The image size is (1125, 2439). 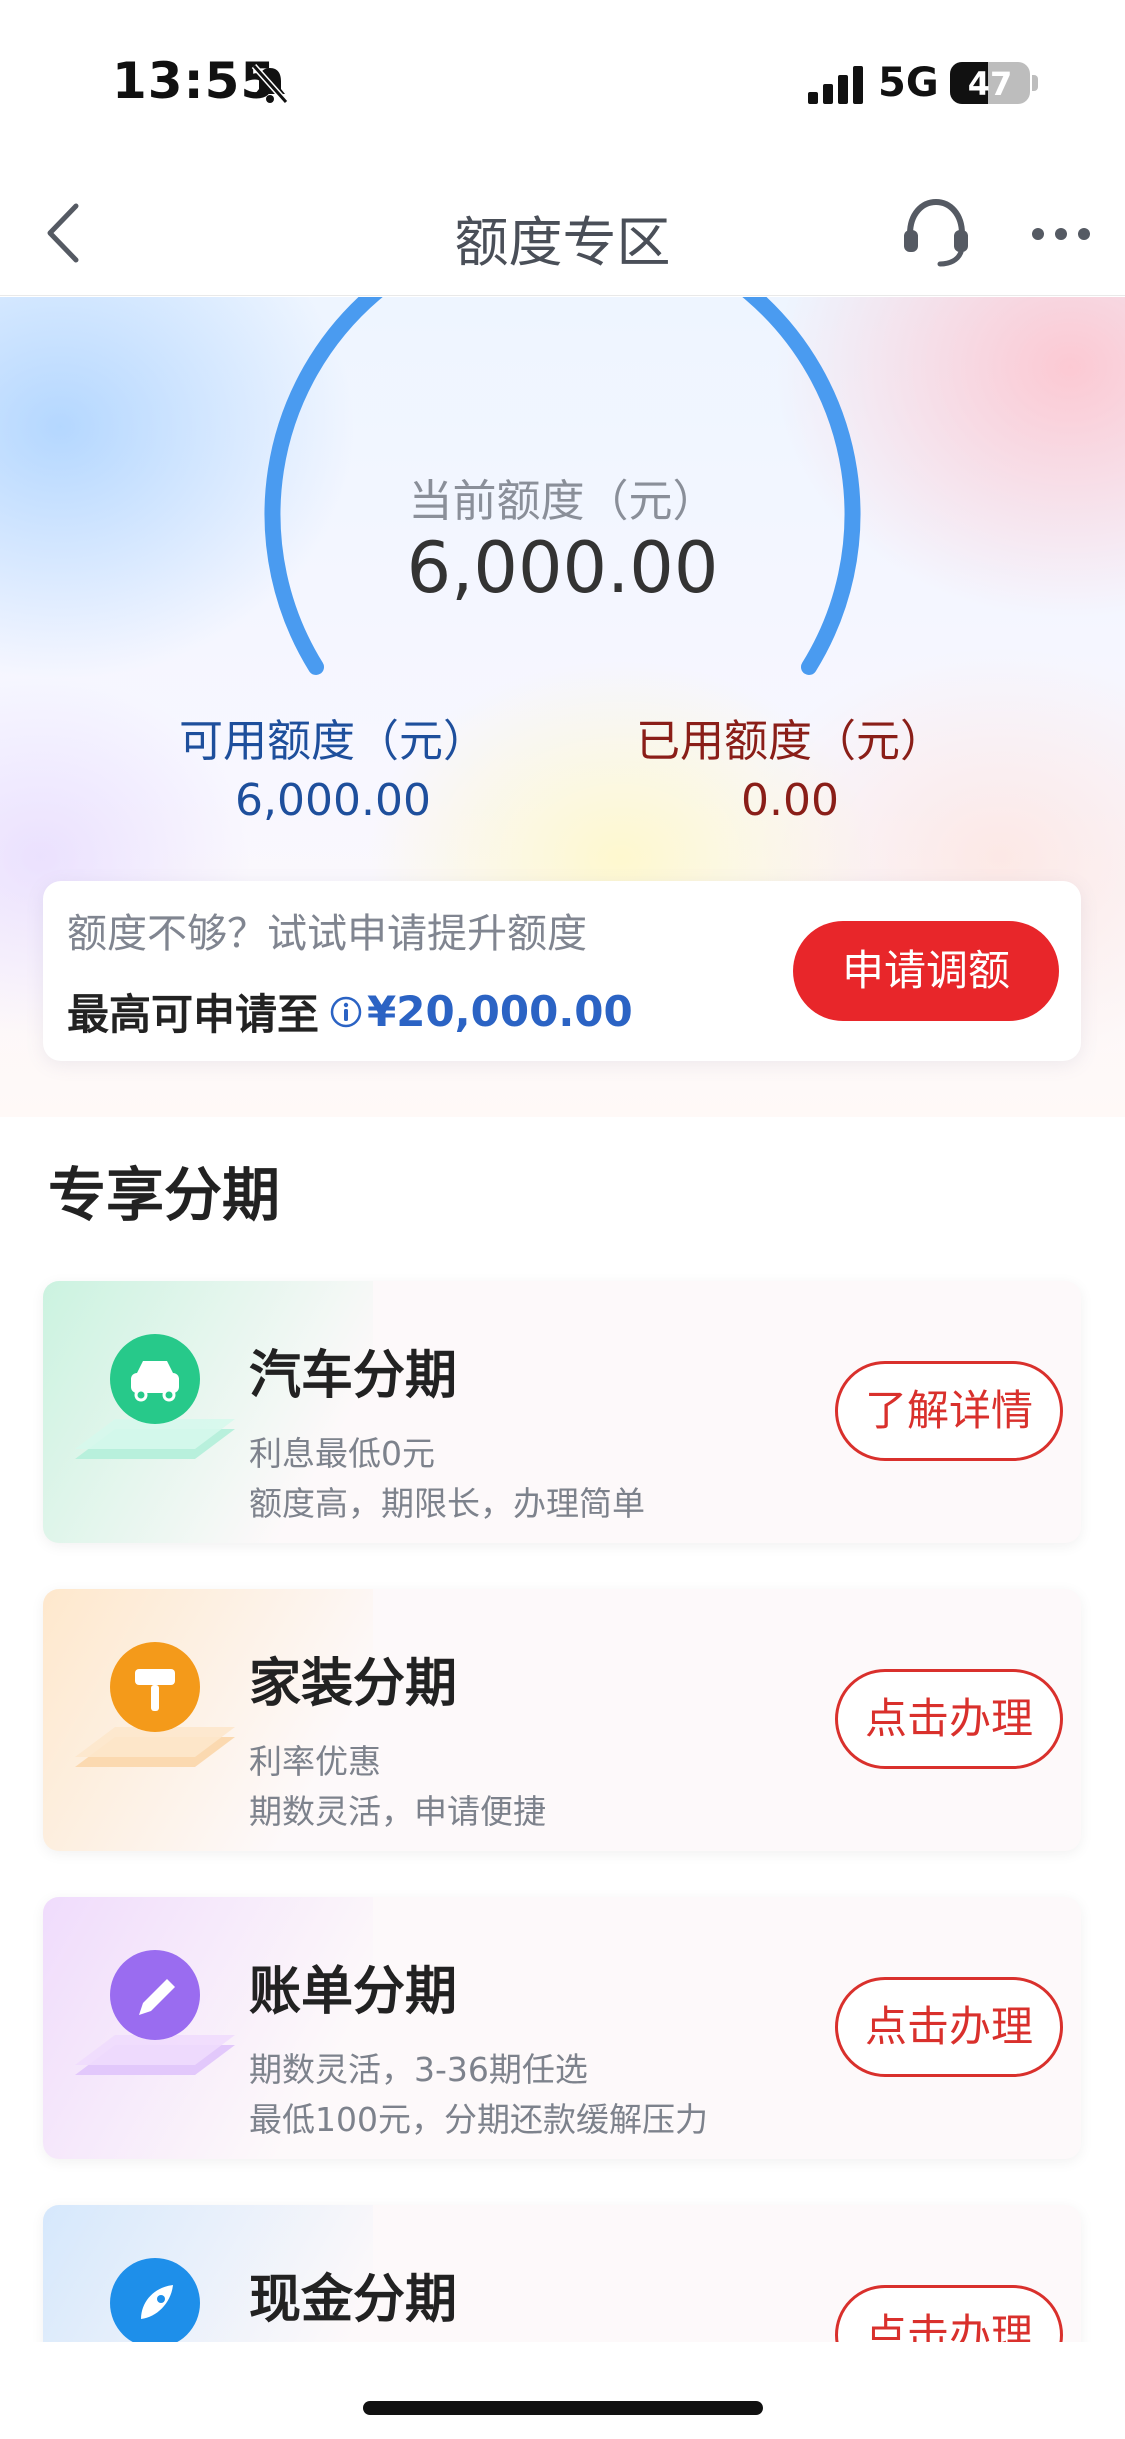 I want to click on home-indicator, so click(x=563, y=2408).